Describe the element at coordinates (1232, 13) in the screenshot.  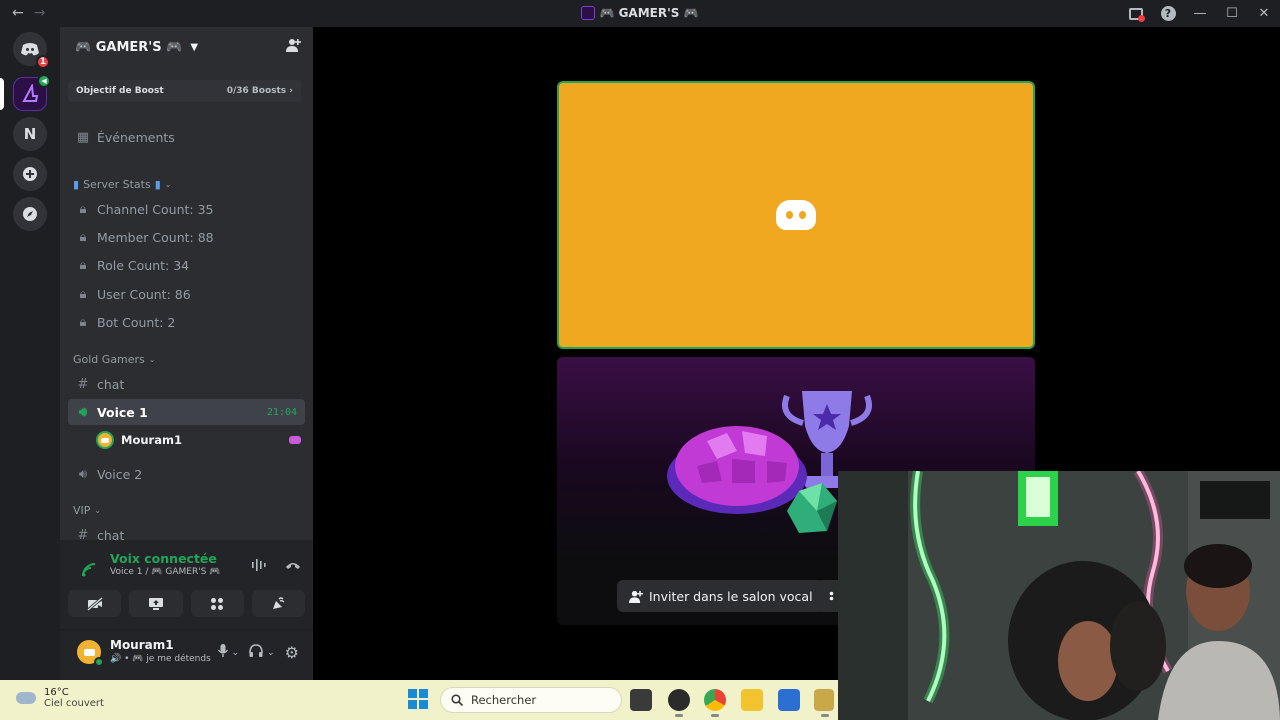
I see `maximize-button: ☐` at that location.